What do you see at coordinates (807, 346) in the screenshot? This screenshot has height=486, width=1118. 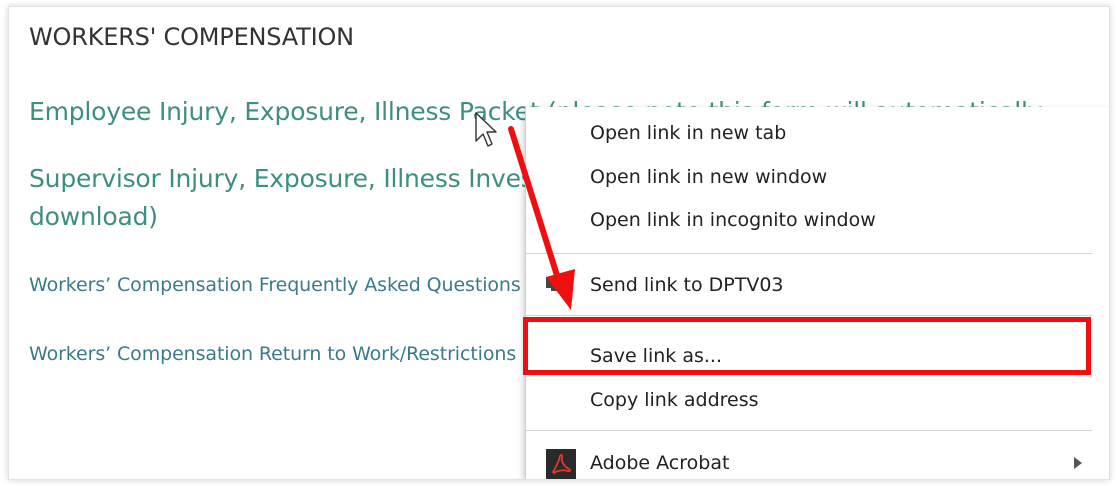 I see `save-link-highlight-box` at bounding box center [807, 346].